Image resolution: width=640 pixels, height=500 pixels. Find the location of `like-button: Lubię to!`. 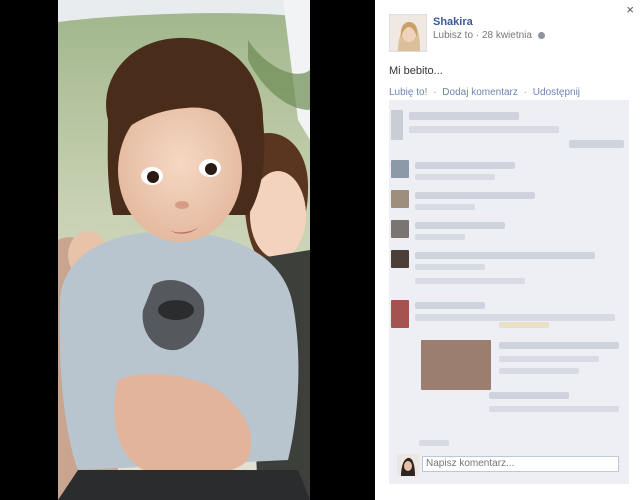

like-button: Lubię to! is located at coordinates (408, 92).